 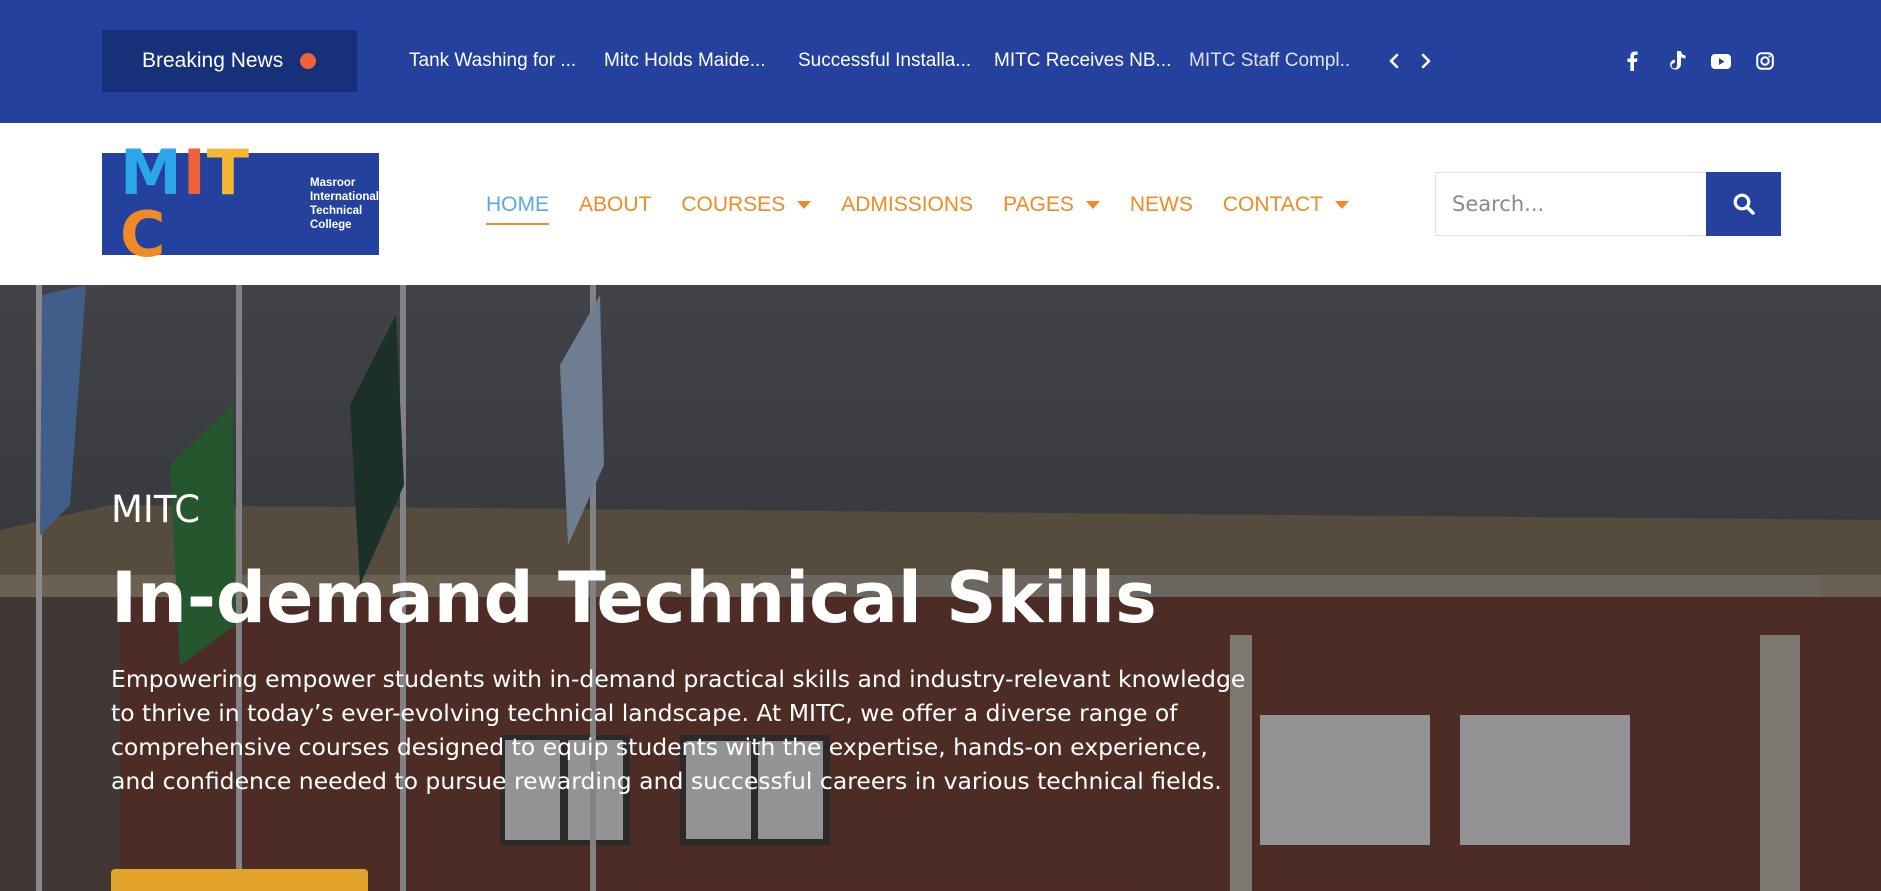 What do you see at coordinates (330, 225) in the screenshot?
I see `logo-subtitle-line: College` at bounding box center [330, 225].